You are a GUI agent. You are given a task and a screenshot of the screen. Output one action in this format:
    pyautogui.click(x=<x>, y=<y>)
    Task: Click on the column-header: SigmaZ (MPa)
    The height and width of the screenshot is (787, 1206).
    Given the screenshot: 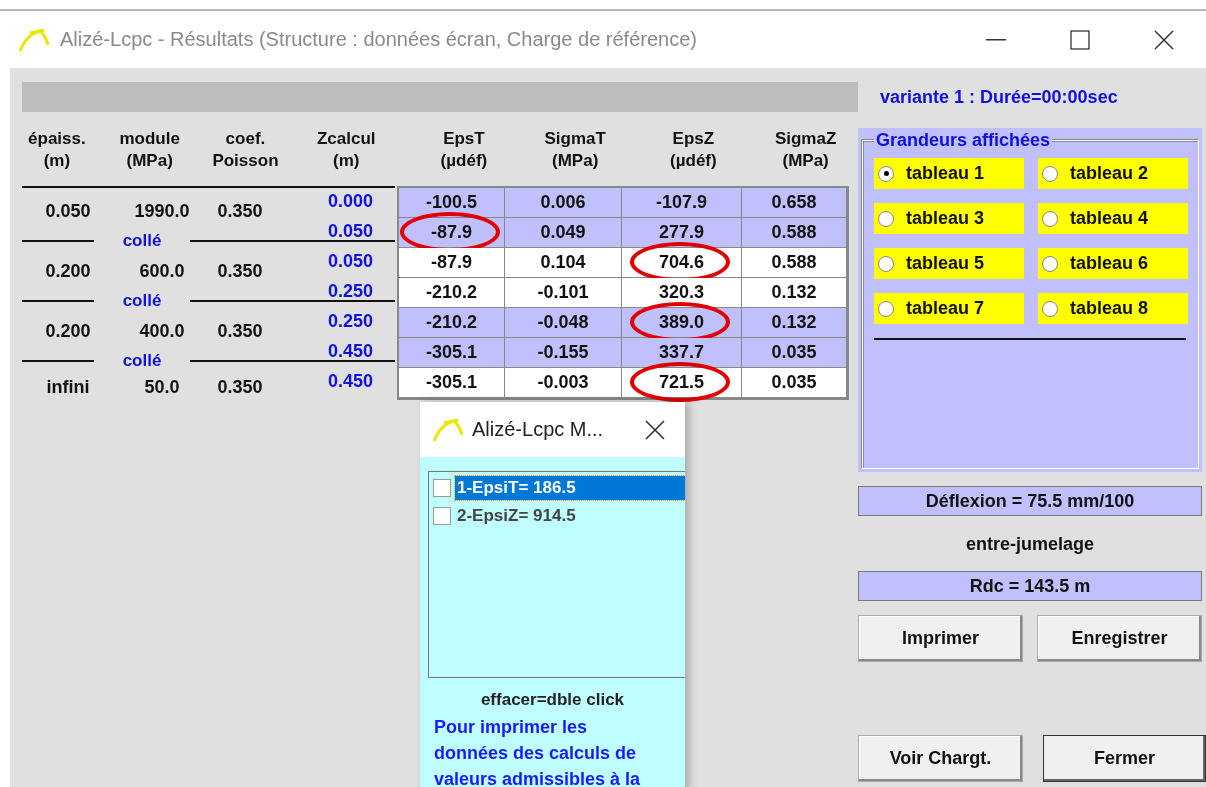 What is the action you would take?
    pyautogui.click(x=805, y=150)
    